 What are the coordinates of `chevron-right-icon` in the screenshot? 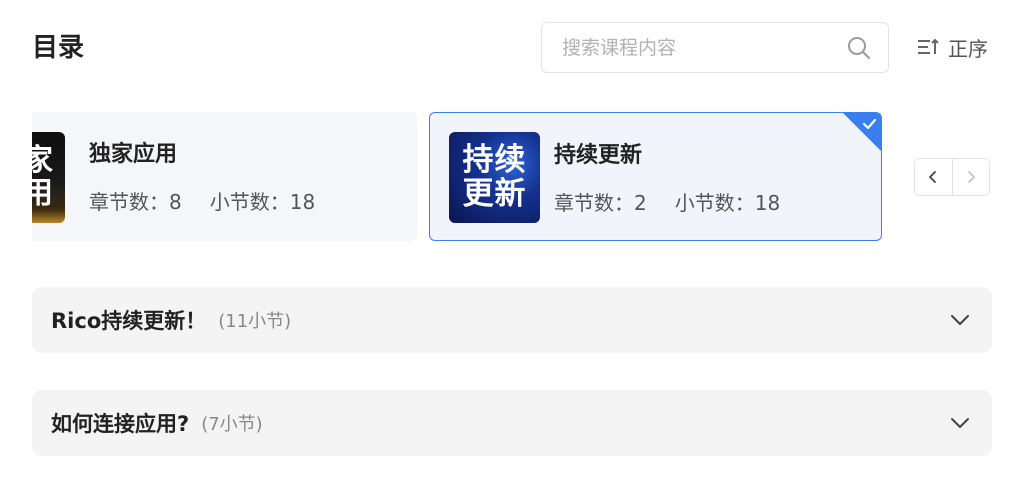 It's located at (971, 177).